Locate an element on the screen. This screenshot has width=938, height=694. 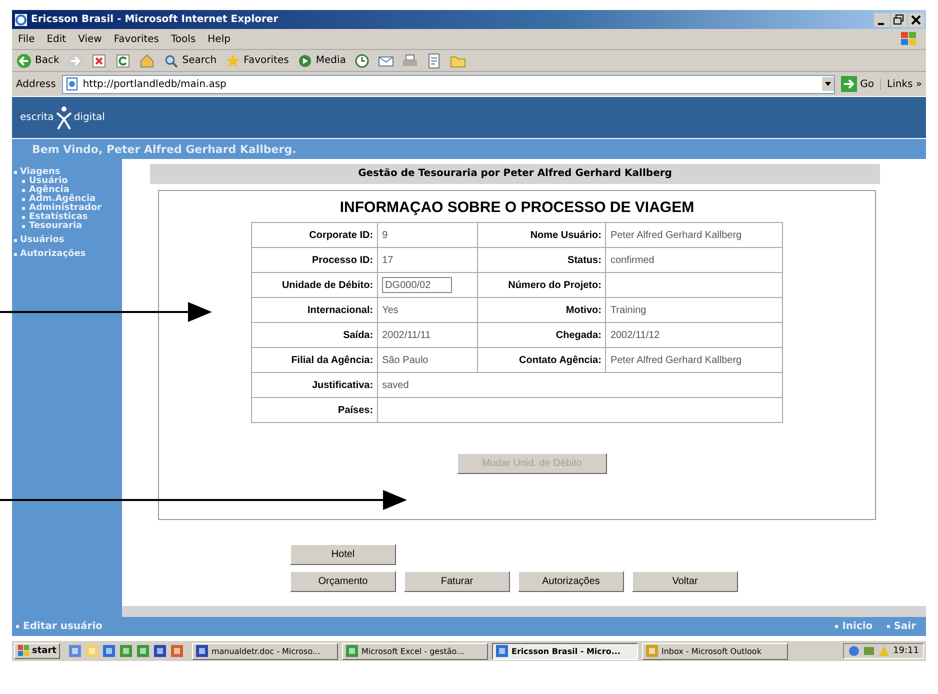
page-icon is located at coordinates (71, 84).